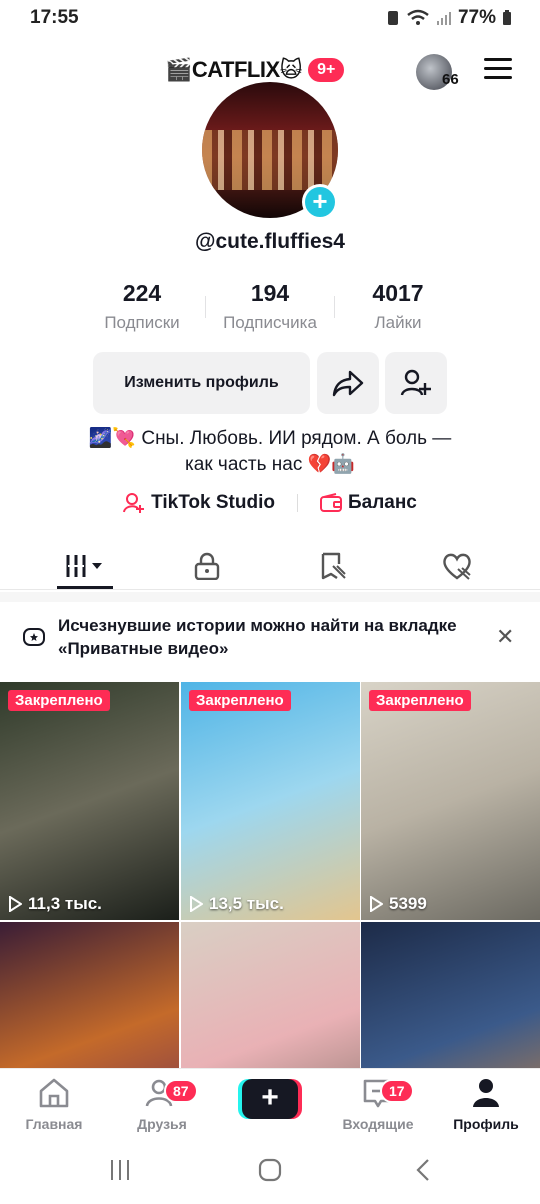 This screenshot has height=1204, width=540. I want to click on nav-home: Главная, so click(54, 1104).